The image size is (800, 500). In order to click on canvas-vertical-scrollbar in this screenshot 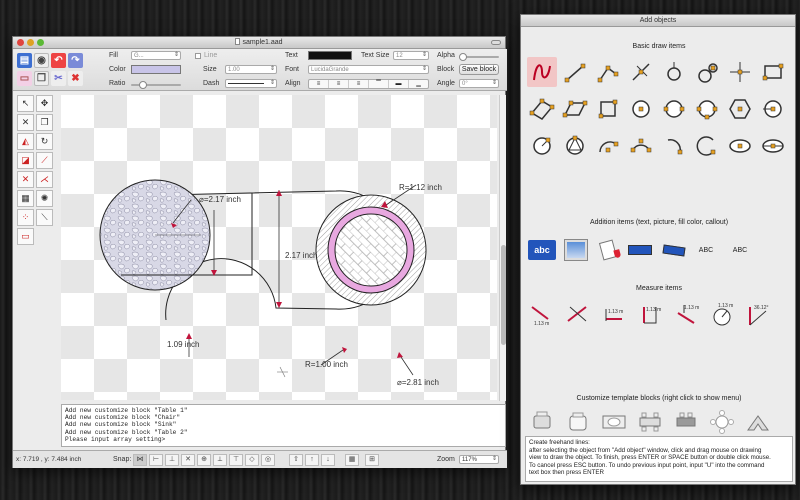, I will do `click(502, 248)`.